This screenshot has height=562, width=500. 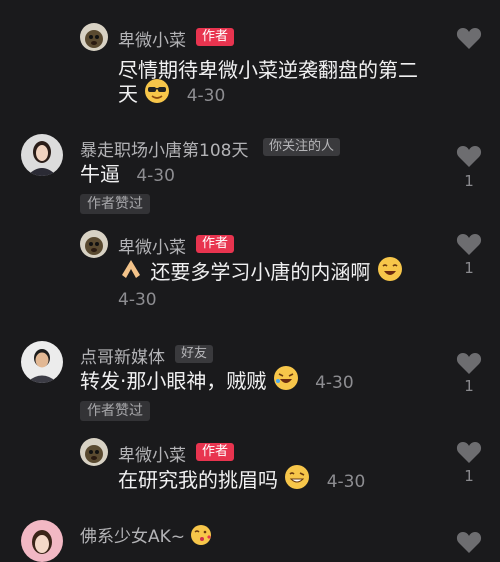 I want to click on friend-badge: 好友, so click(x=194, y=354).